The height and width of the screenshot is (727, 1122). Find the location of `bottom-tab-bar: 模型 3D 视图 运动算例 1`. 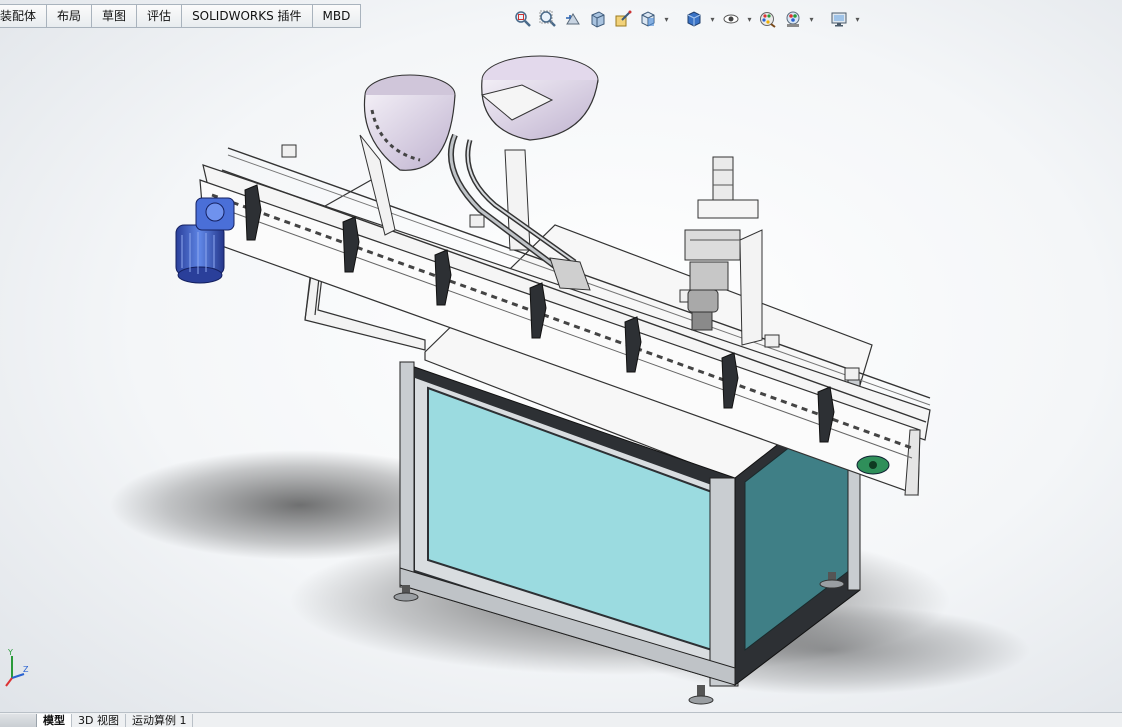

bottom-tab-bar: 模型 3D 视图 运动算例 1 is located at coordinates (561, 719).